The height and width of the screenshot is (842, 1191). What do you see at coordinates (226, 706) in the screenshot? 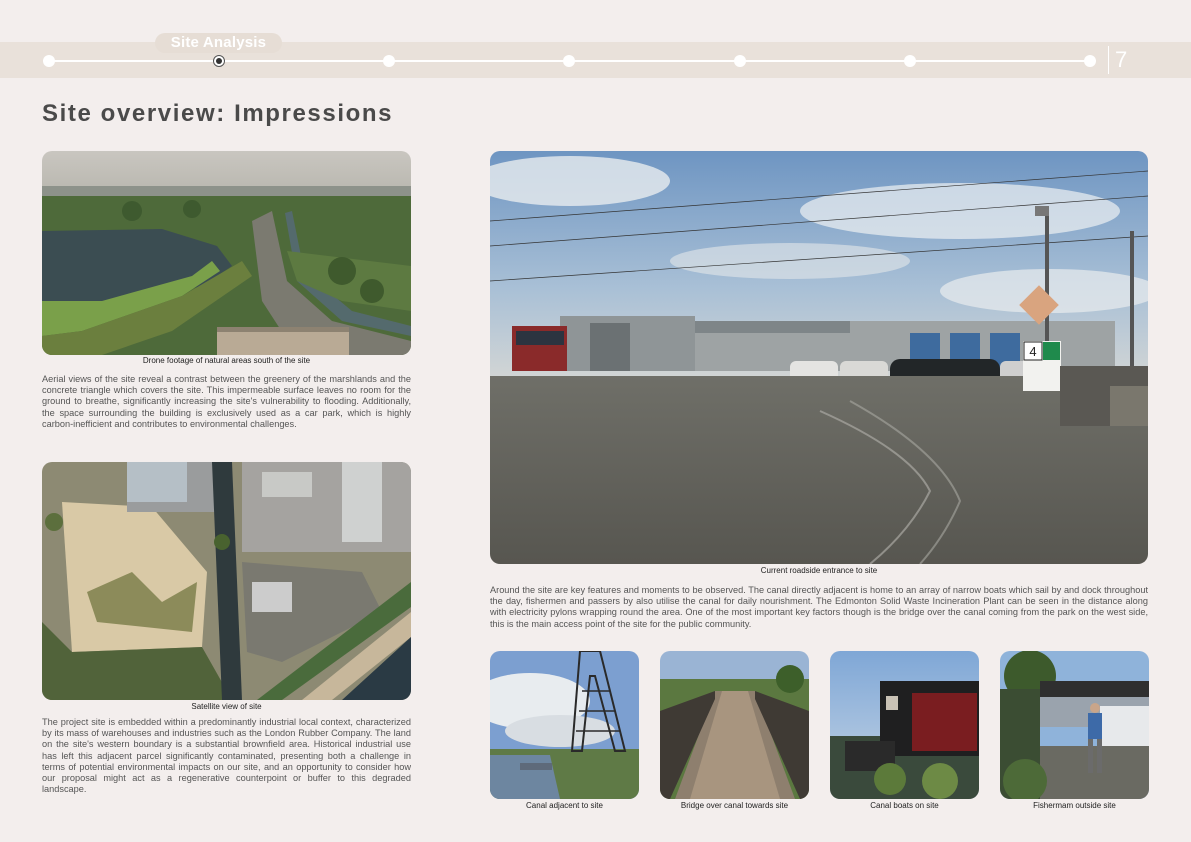
I see `satellite-caption: Satellite view of site` at bounding box center [226, 706].